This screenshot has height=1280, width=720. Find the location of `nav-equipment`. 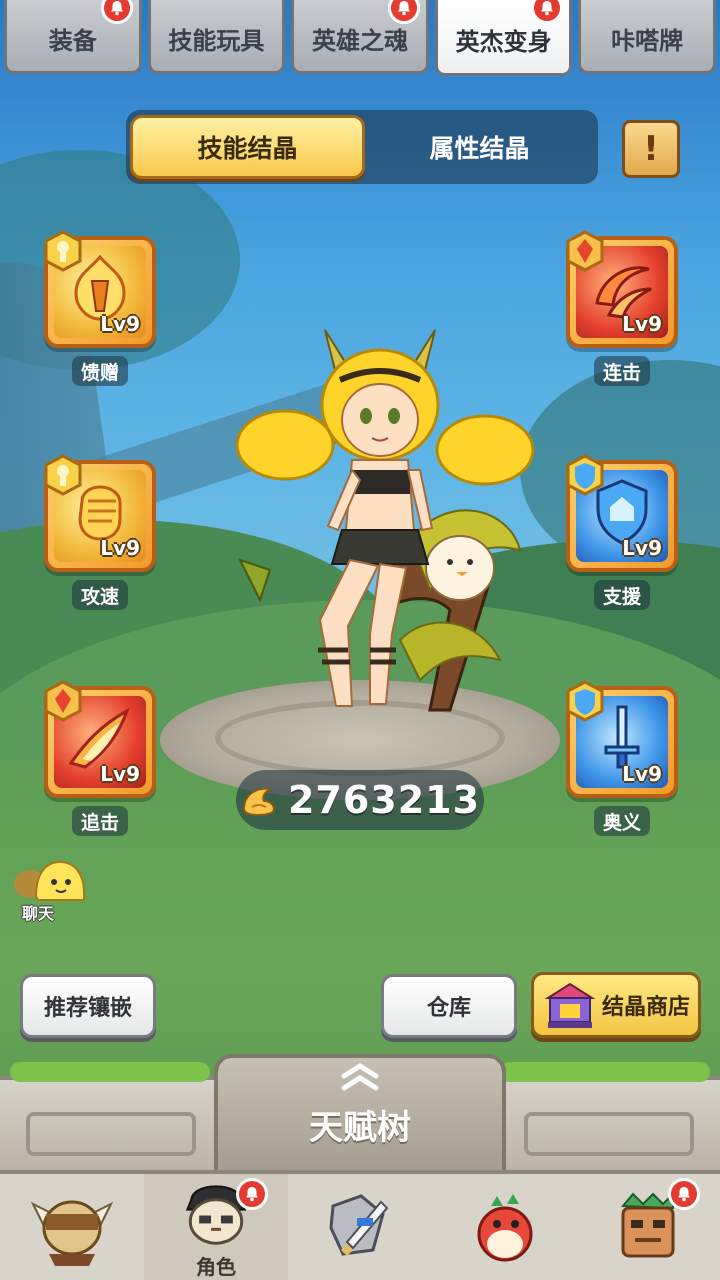

nav-equipment is located at coordinates (360, 1227).